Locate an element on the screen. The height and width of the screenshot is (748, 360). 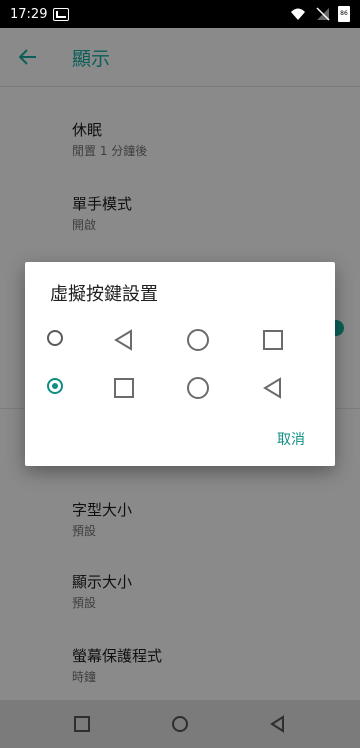
page-title: 顯示 is located at coordinates (91, 58).